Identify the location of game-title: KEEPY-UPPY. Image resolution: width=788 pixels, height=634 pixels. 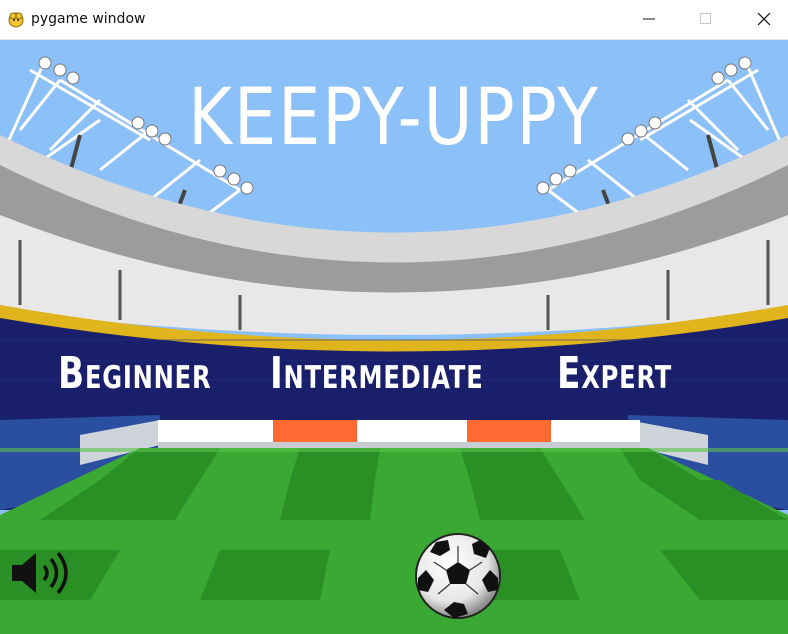
(394, 118).